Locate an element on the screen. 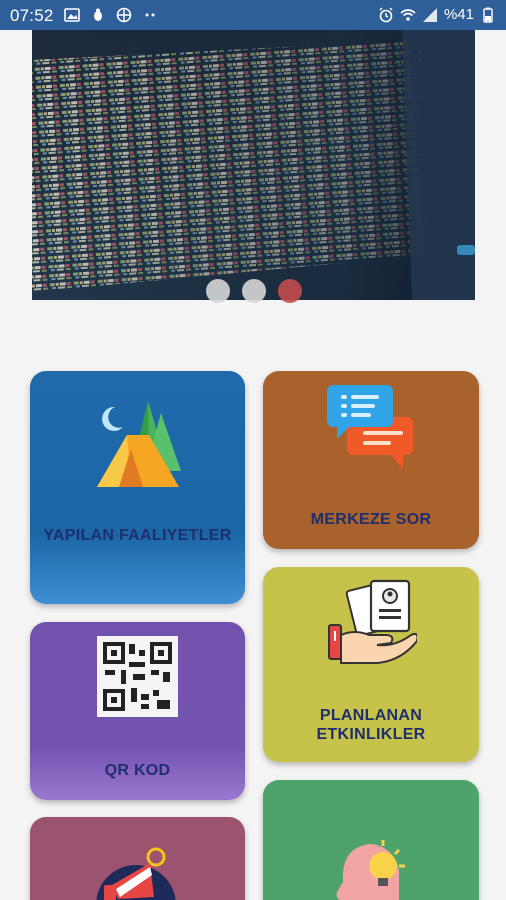 This screenshot has height=900, width=506. battery-percent: %41 is located at coordinates (458, 14).